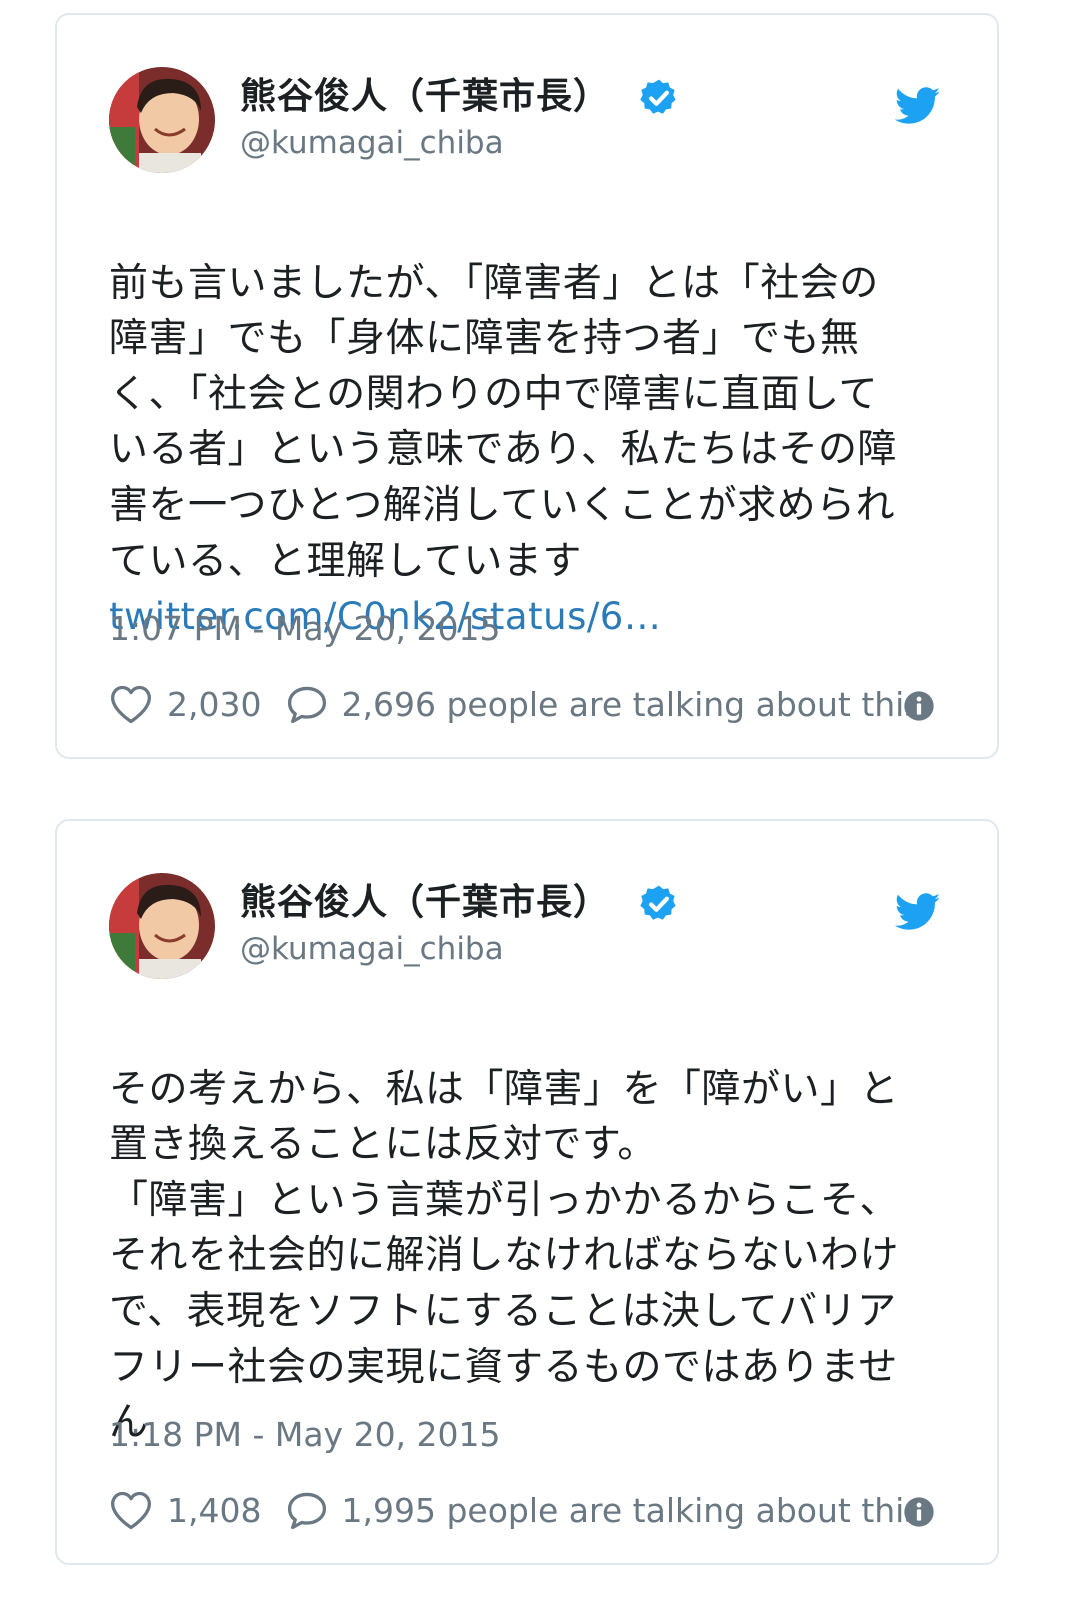  What do you see at coordinates (214, 704) in the screenshot?
I see `like-count: 2,030` at bounding box center [214, 704].